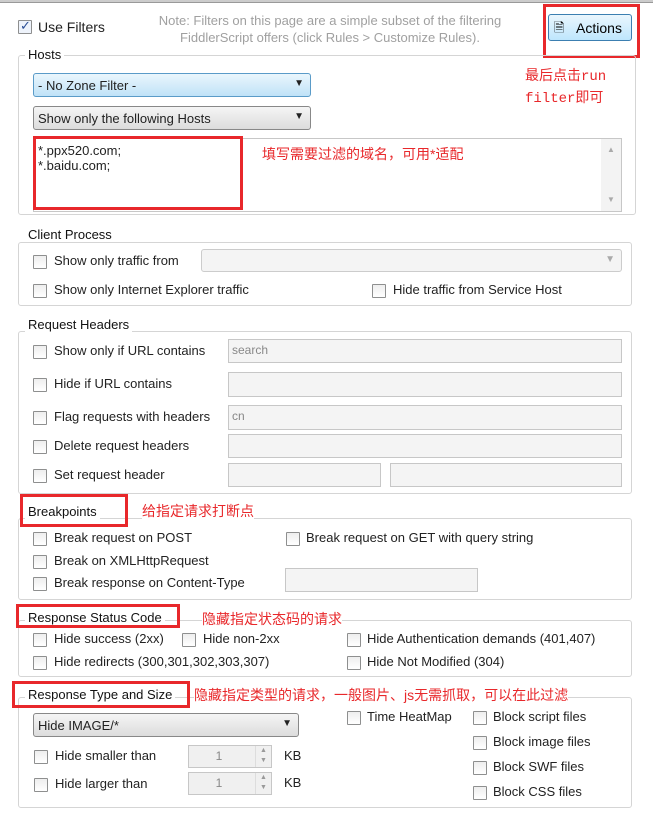  Describe the element at coordinates (477, 289) in the screenshot. I see `hide-service-host-label: Hide traffic from Service Host` at that location.